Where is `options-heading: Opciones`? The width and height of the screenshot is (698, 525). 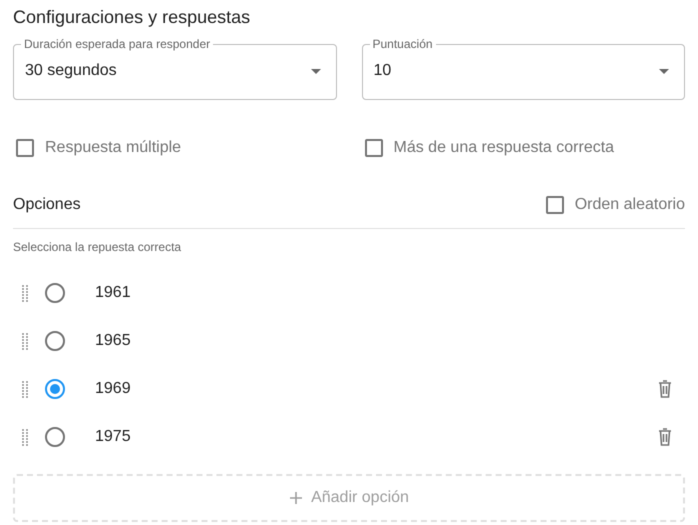 options-heading: Opciones is located at coordinates (47, 205).